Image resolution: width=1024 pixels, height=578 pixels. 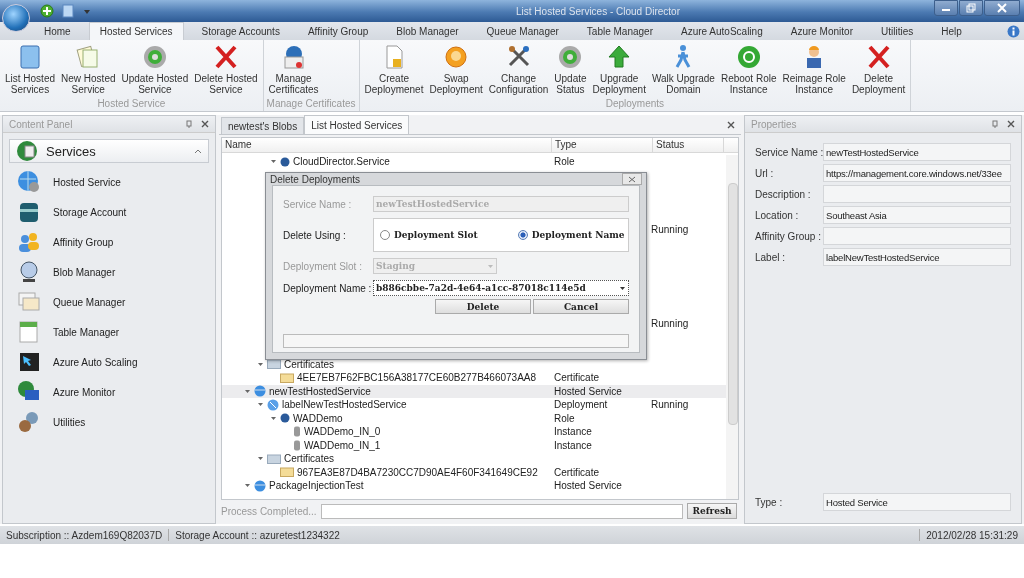 I want to click on ribbon-tab: Azure AutoScaling, so click(x=722, y=31).